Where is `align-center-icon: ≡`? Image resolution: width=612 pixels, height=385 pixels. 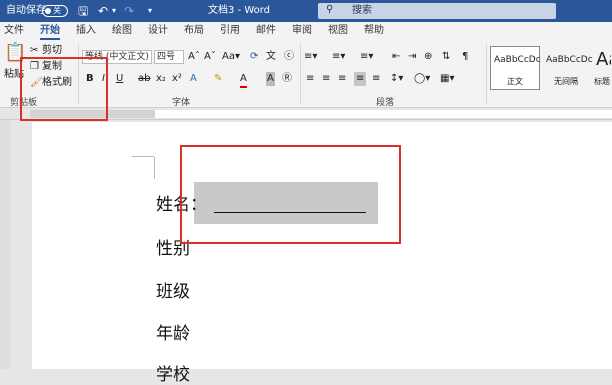
align-center-icon: ≡ is located at coordinates (326, 79).